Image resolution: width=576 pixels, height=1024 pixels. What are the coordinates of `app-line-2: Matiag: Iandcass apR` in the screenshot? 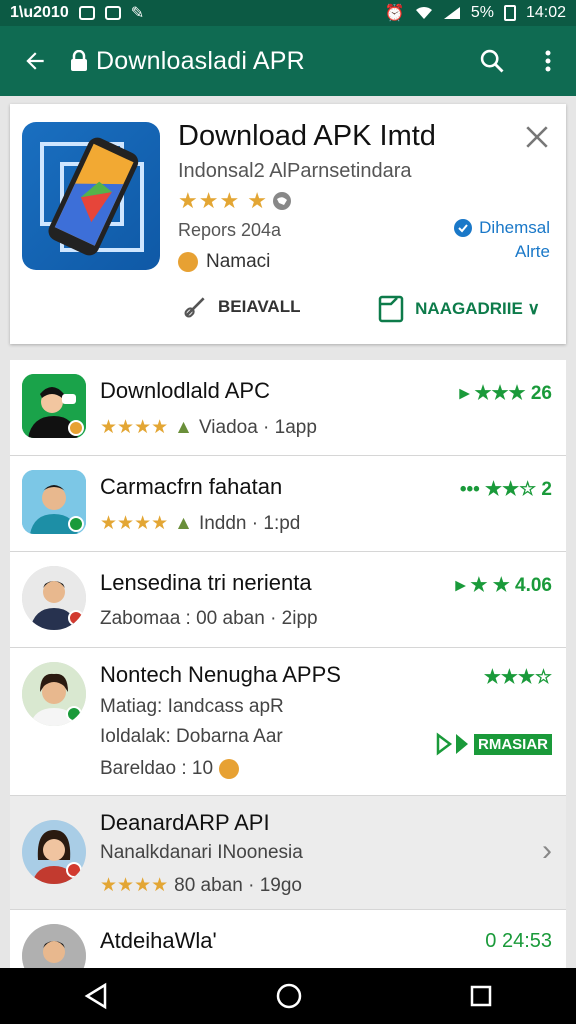 It's located at (192, 707).